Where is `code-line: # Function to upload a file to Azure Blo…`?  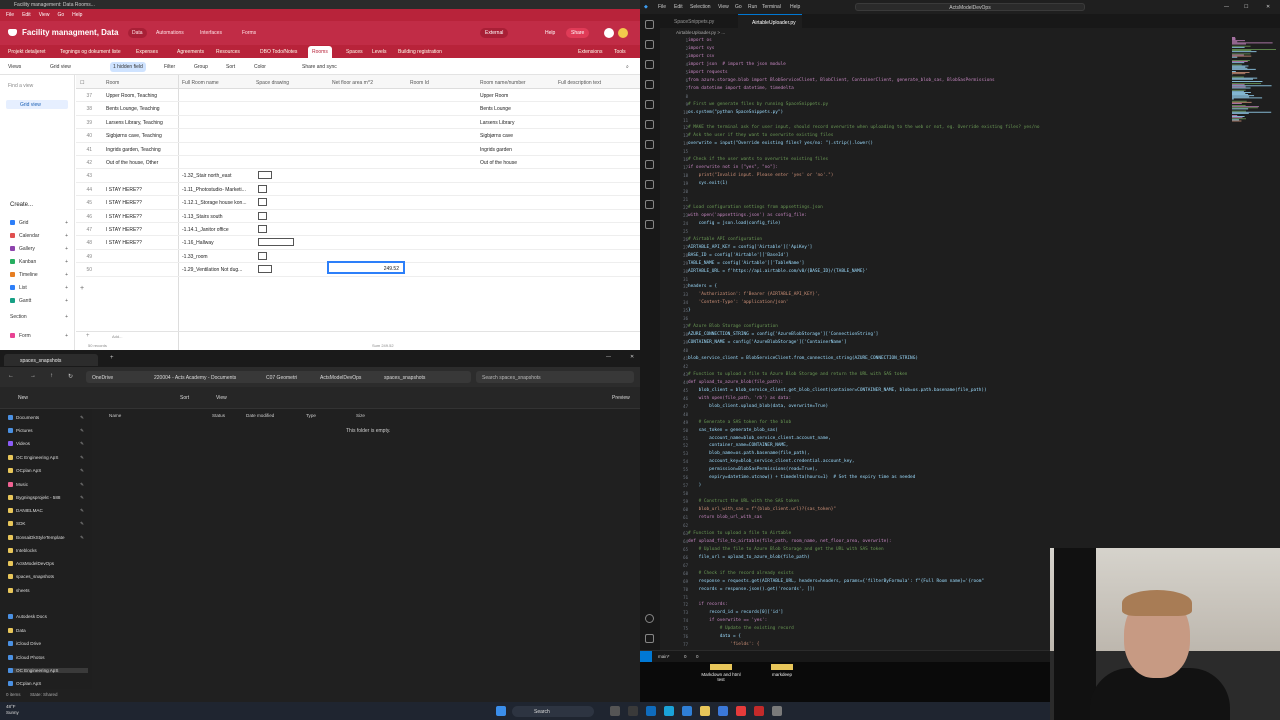 code-line: # Function to upload a file to Azure Blo… is located at coordinates (968, 375).